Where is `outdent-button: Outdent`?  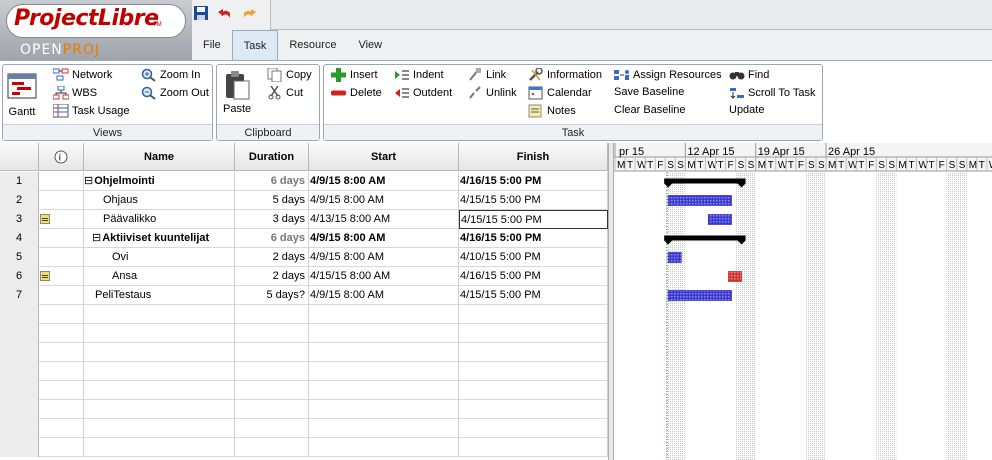
outdent-button: Outdent is located at coordinates (423, 93).